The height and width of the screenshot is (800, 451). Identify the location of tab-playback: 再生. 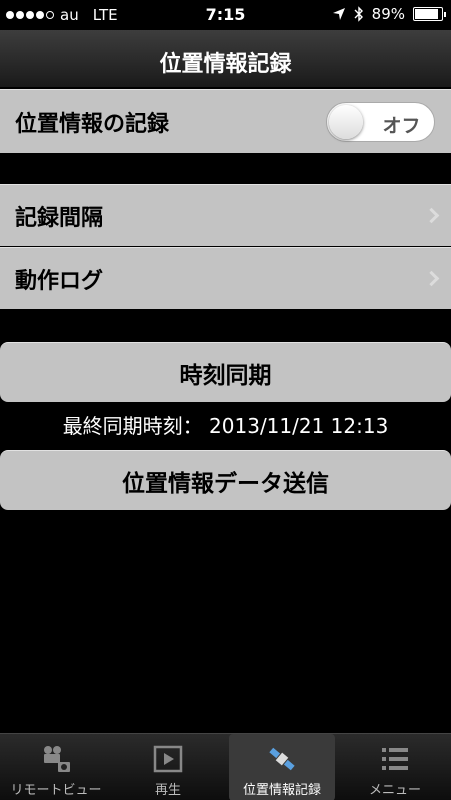
(168, 767).